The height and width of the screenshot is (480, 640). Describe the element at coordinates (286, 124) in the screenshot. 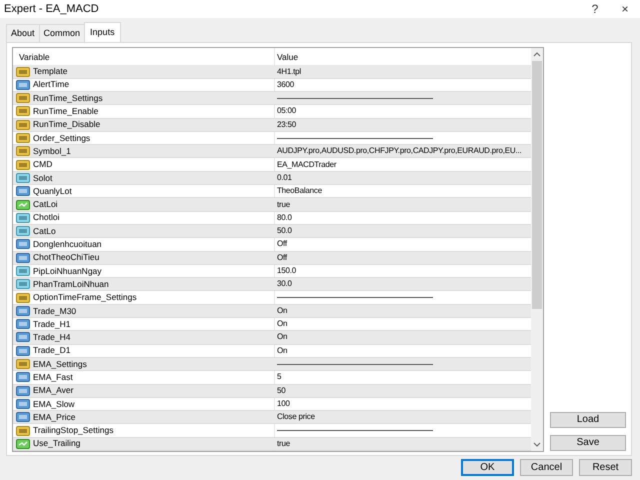

I see `value-cell: 23:50` at that location.